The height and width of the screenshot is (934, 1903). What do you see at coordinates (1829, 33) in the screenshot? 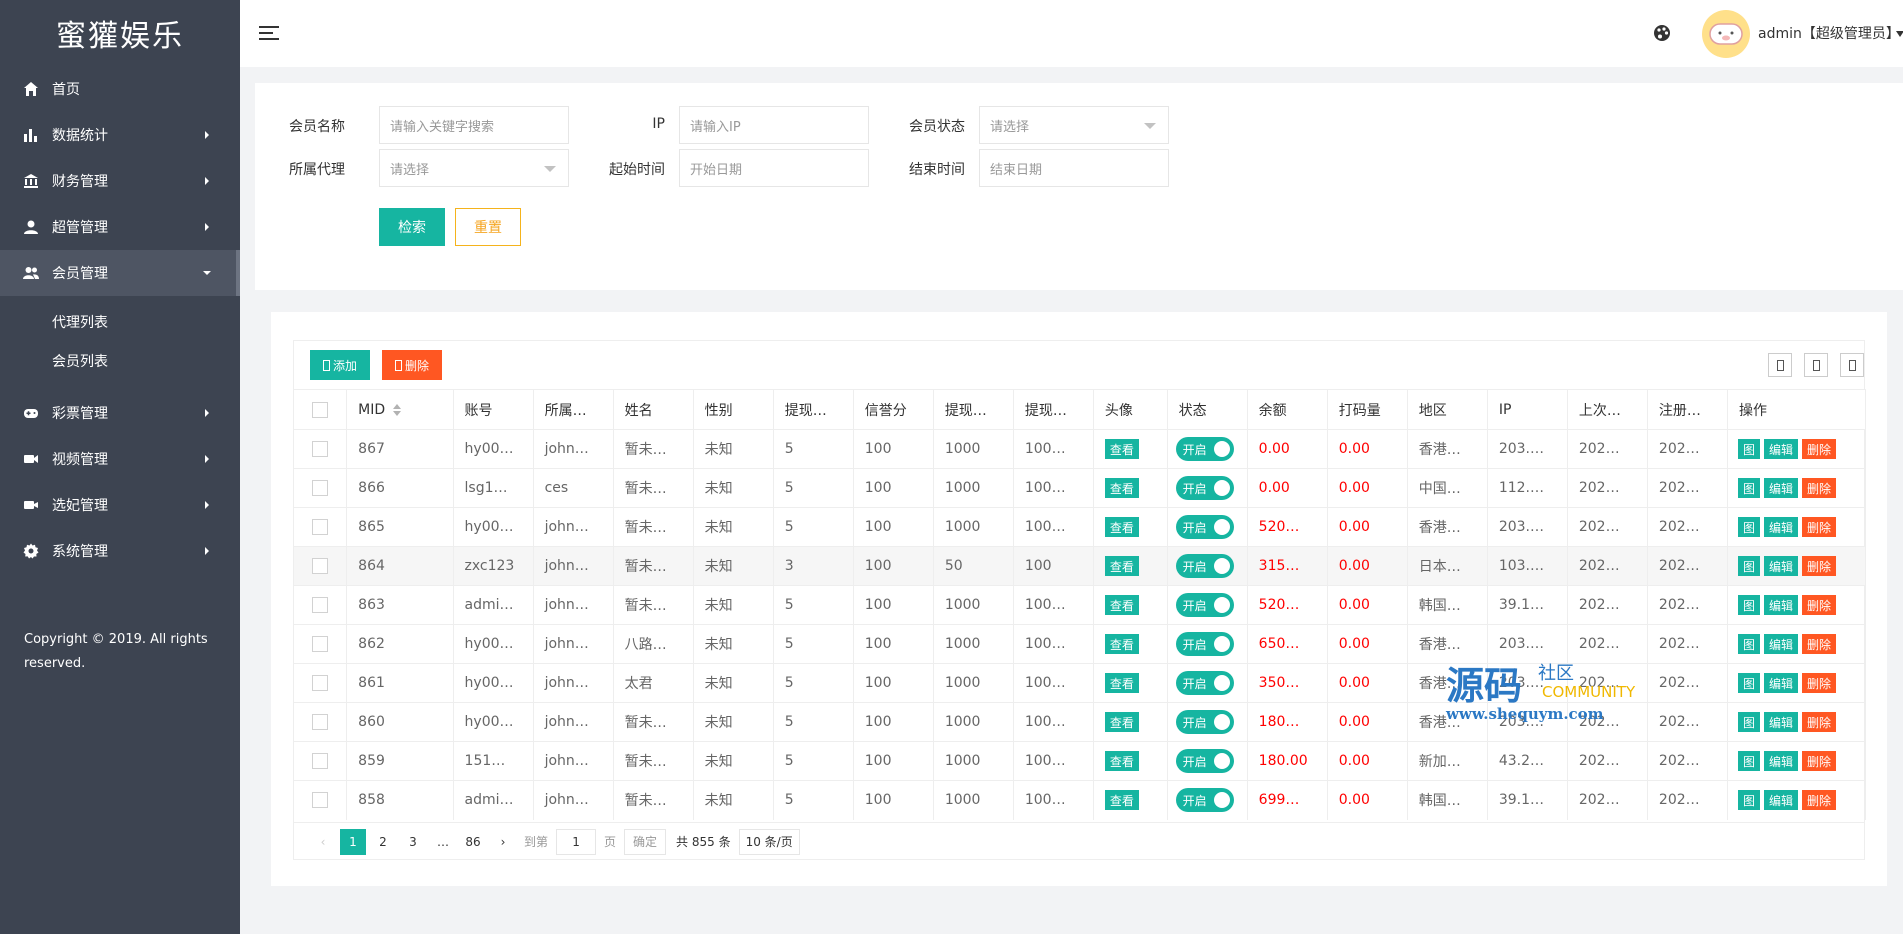
I see `user-menu: admin【超级管理员】` at bounding box center [1829, 33].